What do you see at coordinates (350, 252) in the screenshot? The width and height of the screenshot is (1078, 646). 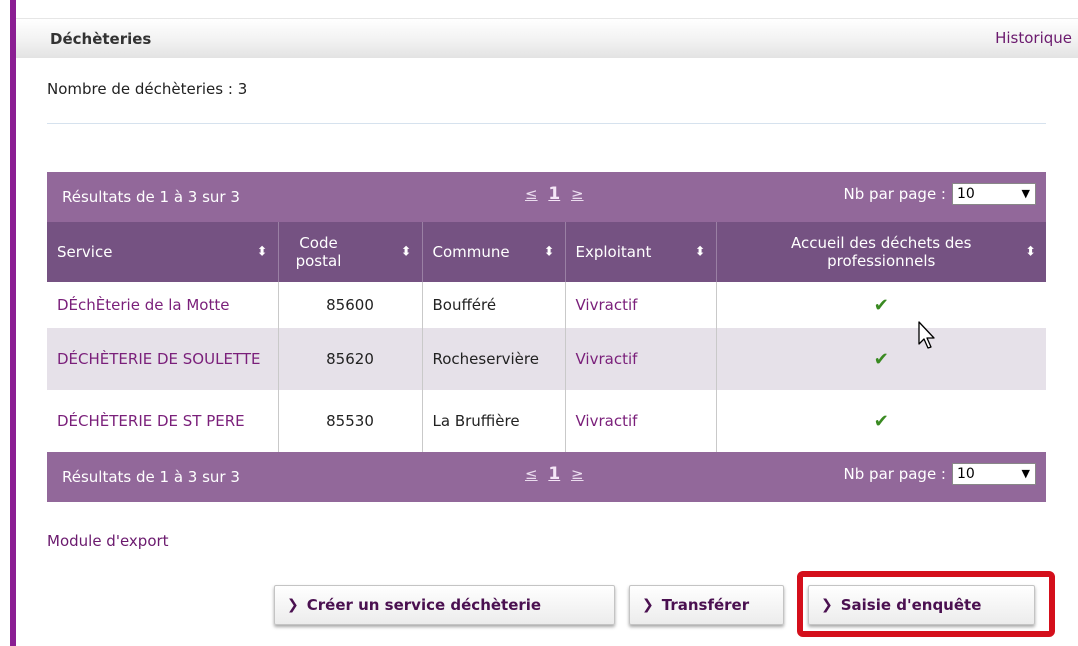 I see `column-header-code-postal: Code postal ⬍` at bounding box center [350, 252].